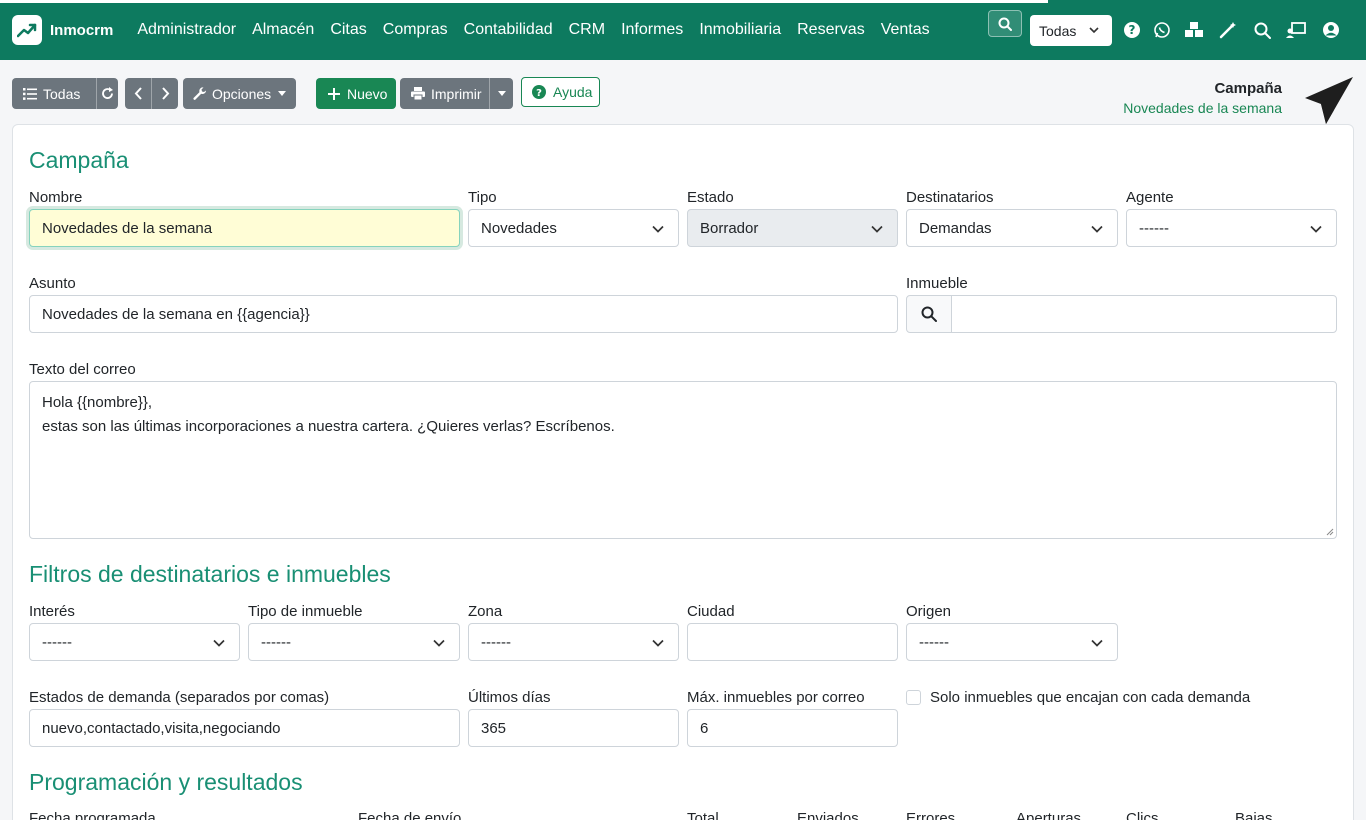 This screenshot has width=1366, height=820. What do you see at coordinates (1248, 88) in the screenshot?
I see `page-title: Campaña` at bounding box center [1248, 88].